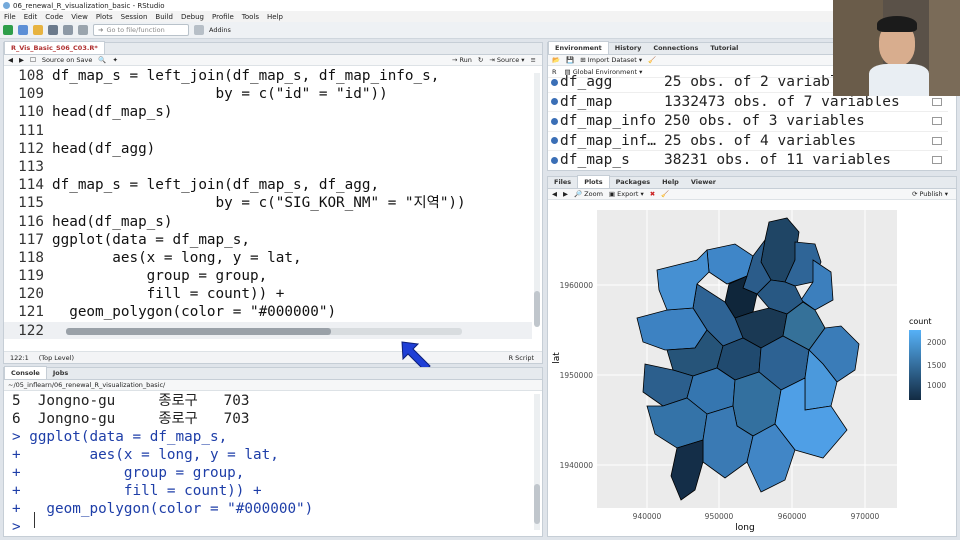 This screenshot has width=960, height=540. What do you see at coordinates (744, 528) in the screenshot?
I see `x-axis-label: long` at bounding box center [744, 528].